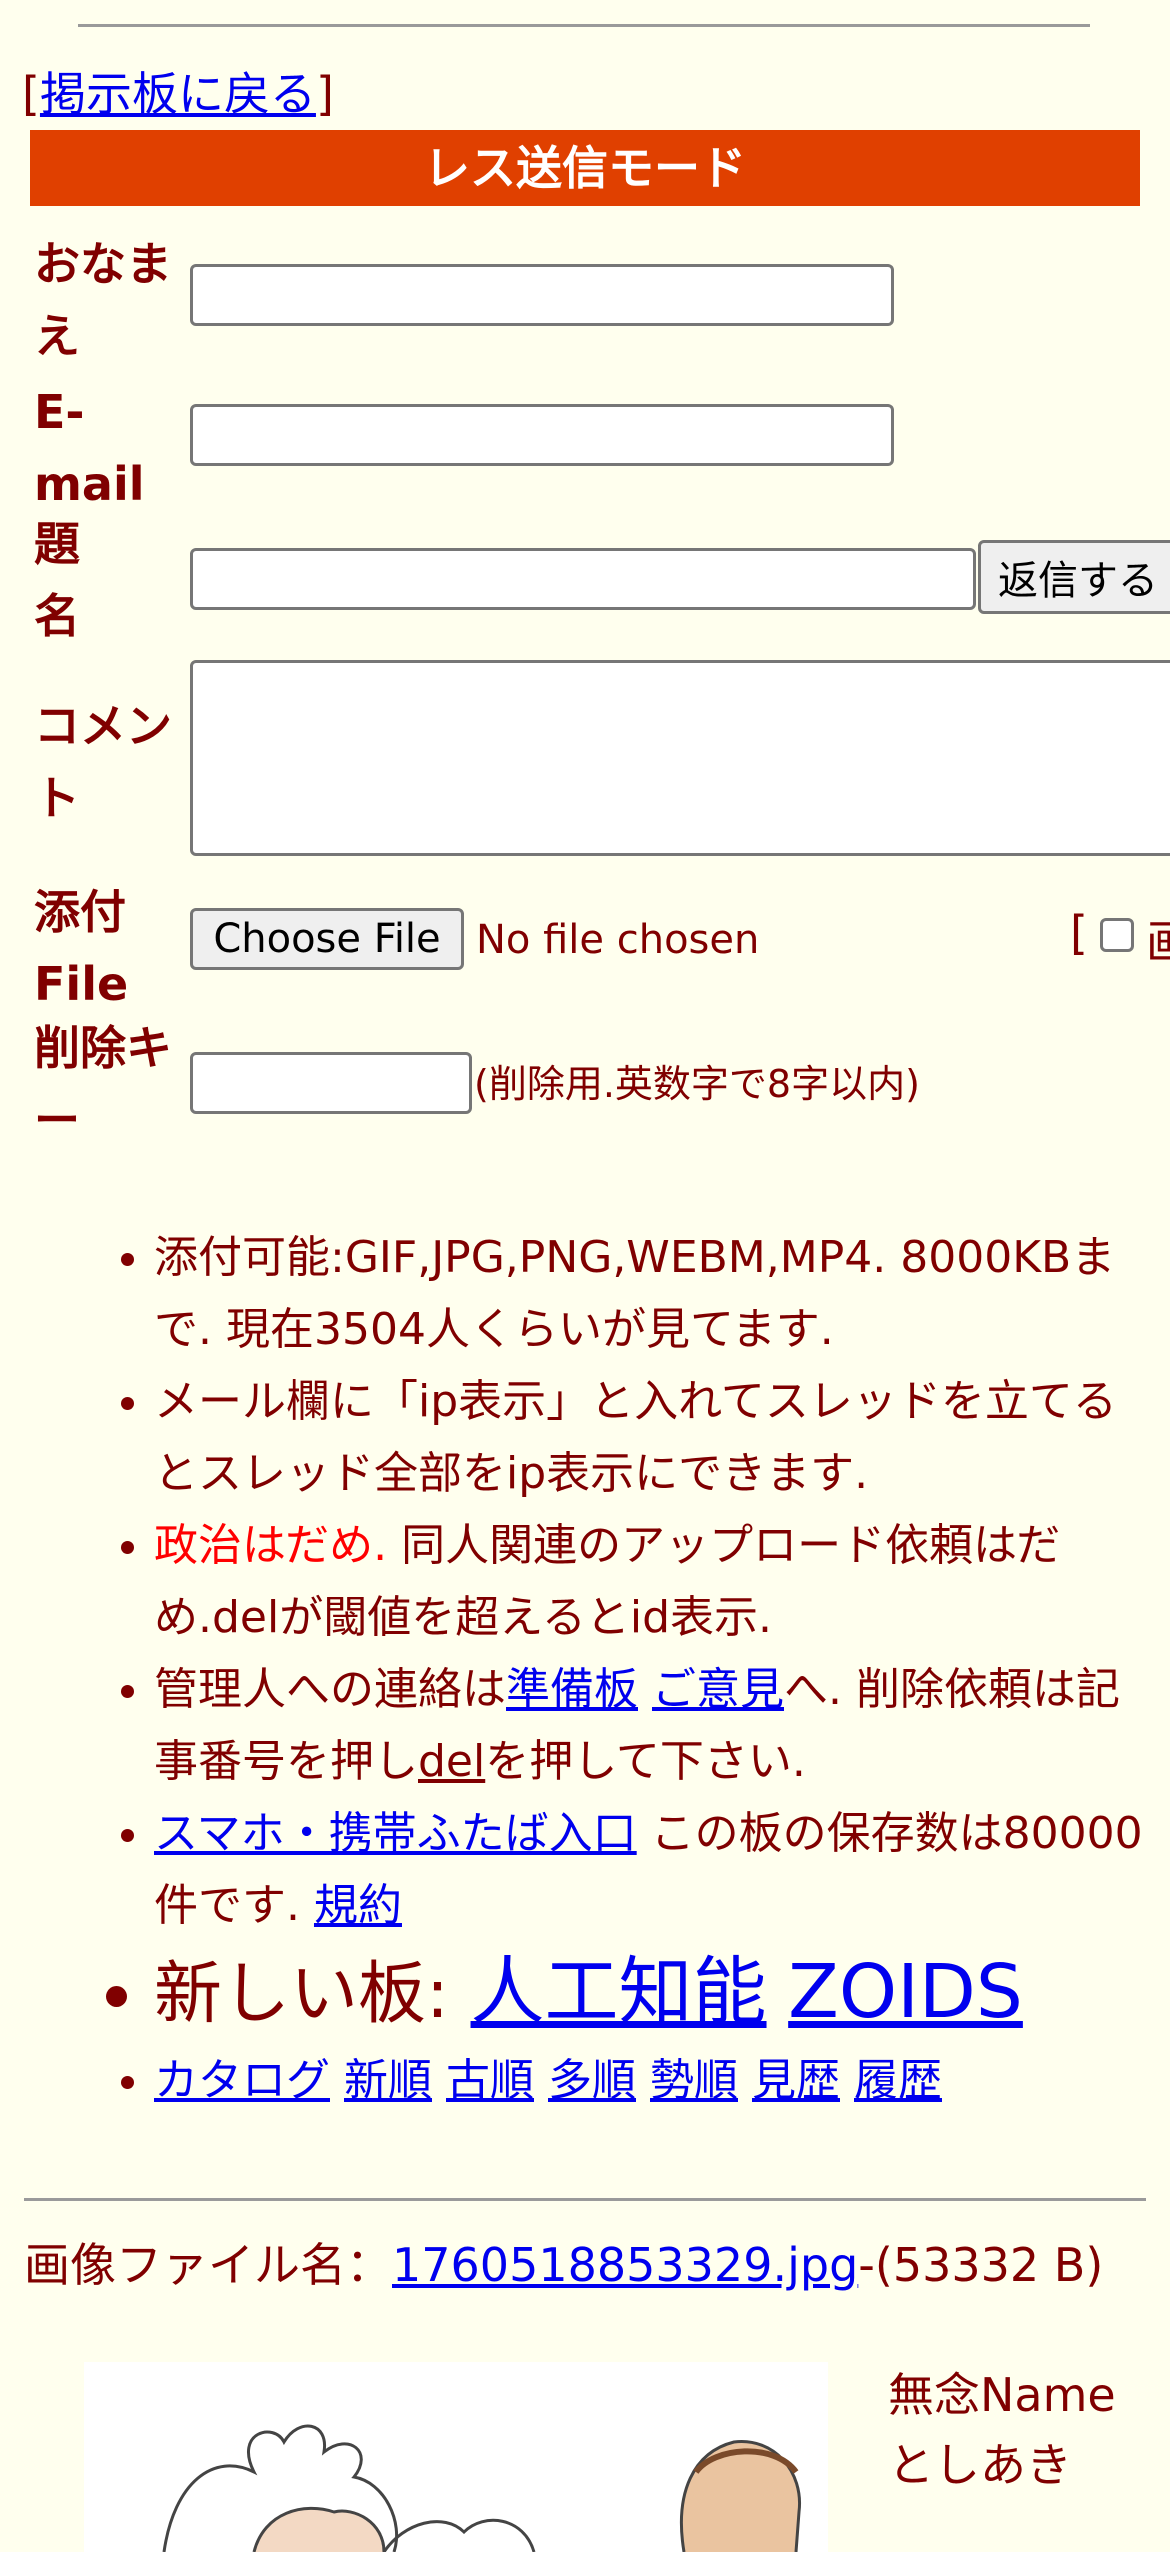  What do you see at coordinates (451, 1761) in the screenshot?
I see `del-link: del` at bounding box center [451, 1761].